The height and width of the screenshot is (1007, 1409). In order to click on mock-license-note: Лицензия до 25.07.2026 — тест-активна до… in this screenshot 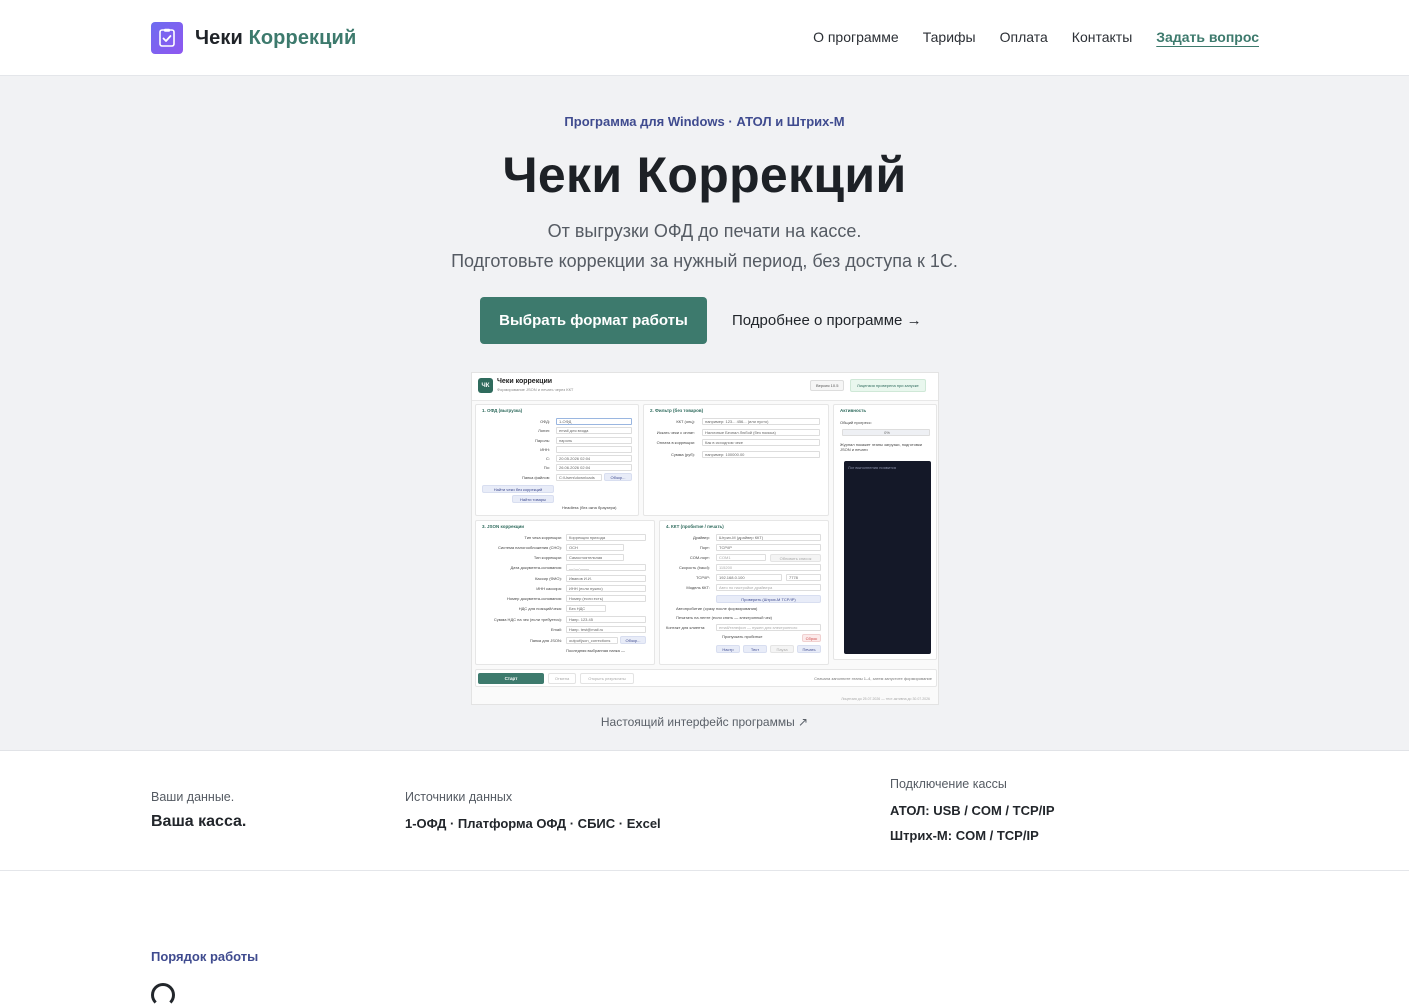, I will do `click(885, 699)`.